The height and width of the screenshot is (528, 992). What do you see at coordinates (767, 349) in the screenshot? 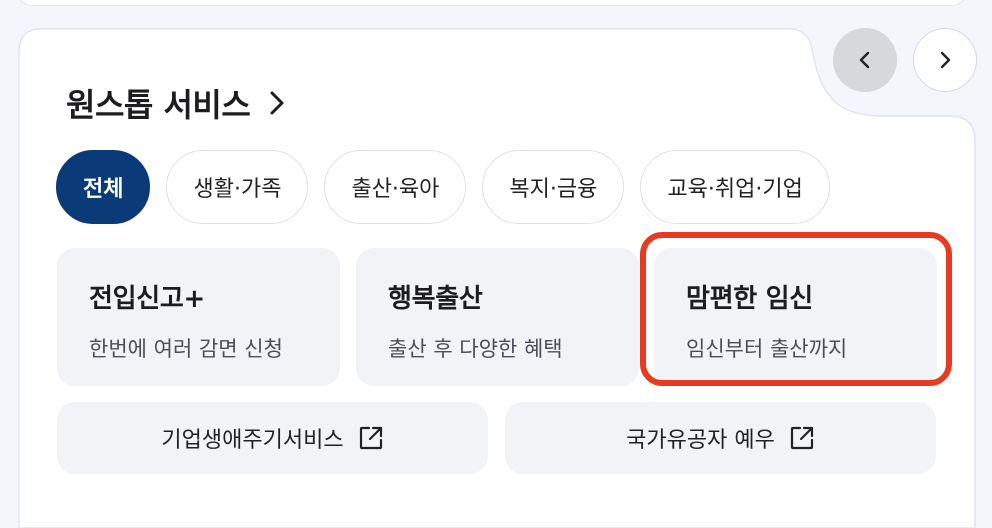
I see `service-description: 임신부터 출산까지` at bounding box center [767, 349].